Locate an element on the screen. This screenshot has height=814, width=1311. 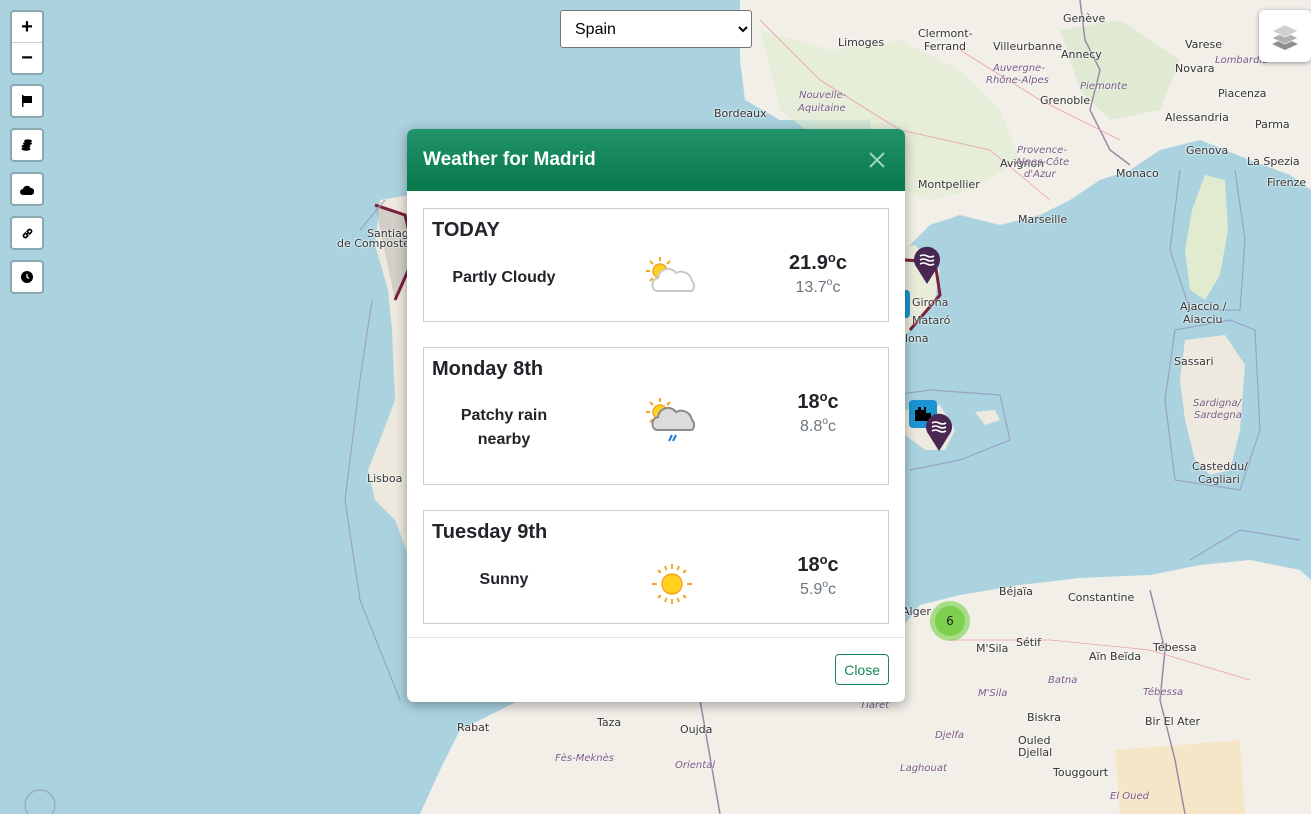
link-icon is located at coordinates (27, 233).